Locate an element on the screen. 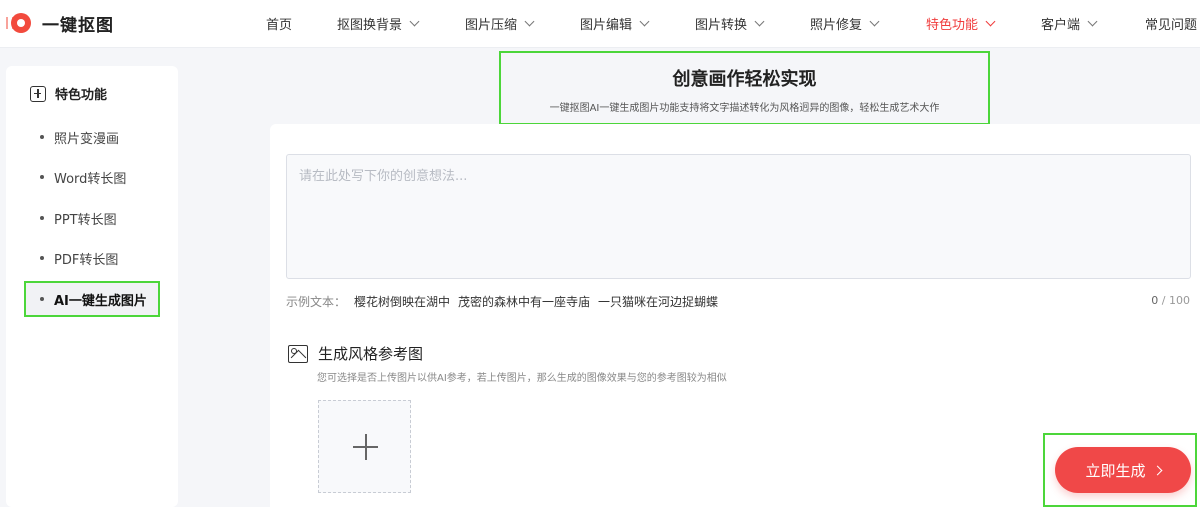  page-subtitle: 一键抠图AI一键生成图片功能支持将文字描述转化为风格迥异的图像，轻松生成艺术大作 is located at coordinates (744, 108).